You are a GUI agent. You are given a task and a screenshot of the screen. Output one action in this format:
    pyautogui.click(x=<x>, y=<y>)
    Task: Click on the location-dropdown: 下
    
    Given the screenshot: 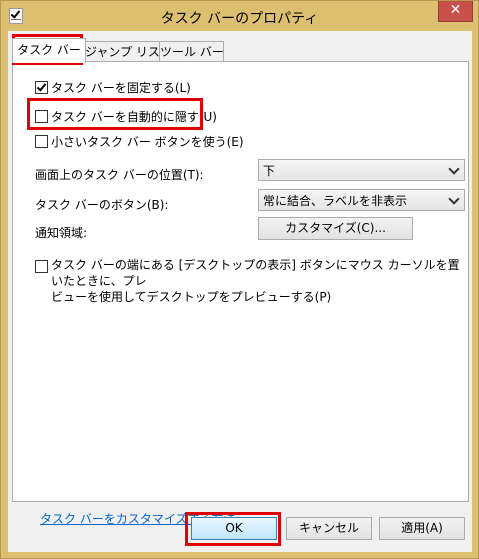 What is the action you would take?
    pyautogui.click(x=361, y=170)
    